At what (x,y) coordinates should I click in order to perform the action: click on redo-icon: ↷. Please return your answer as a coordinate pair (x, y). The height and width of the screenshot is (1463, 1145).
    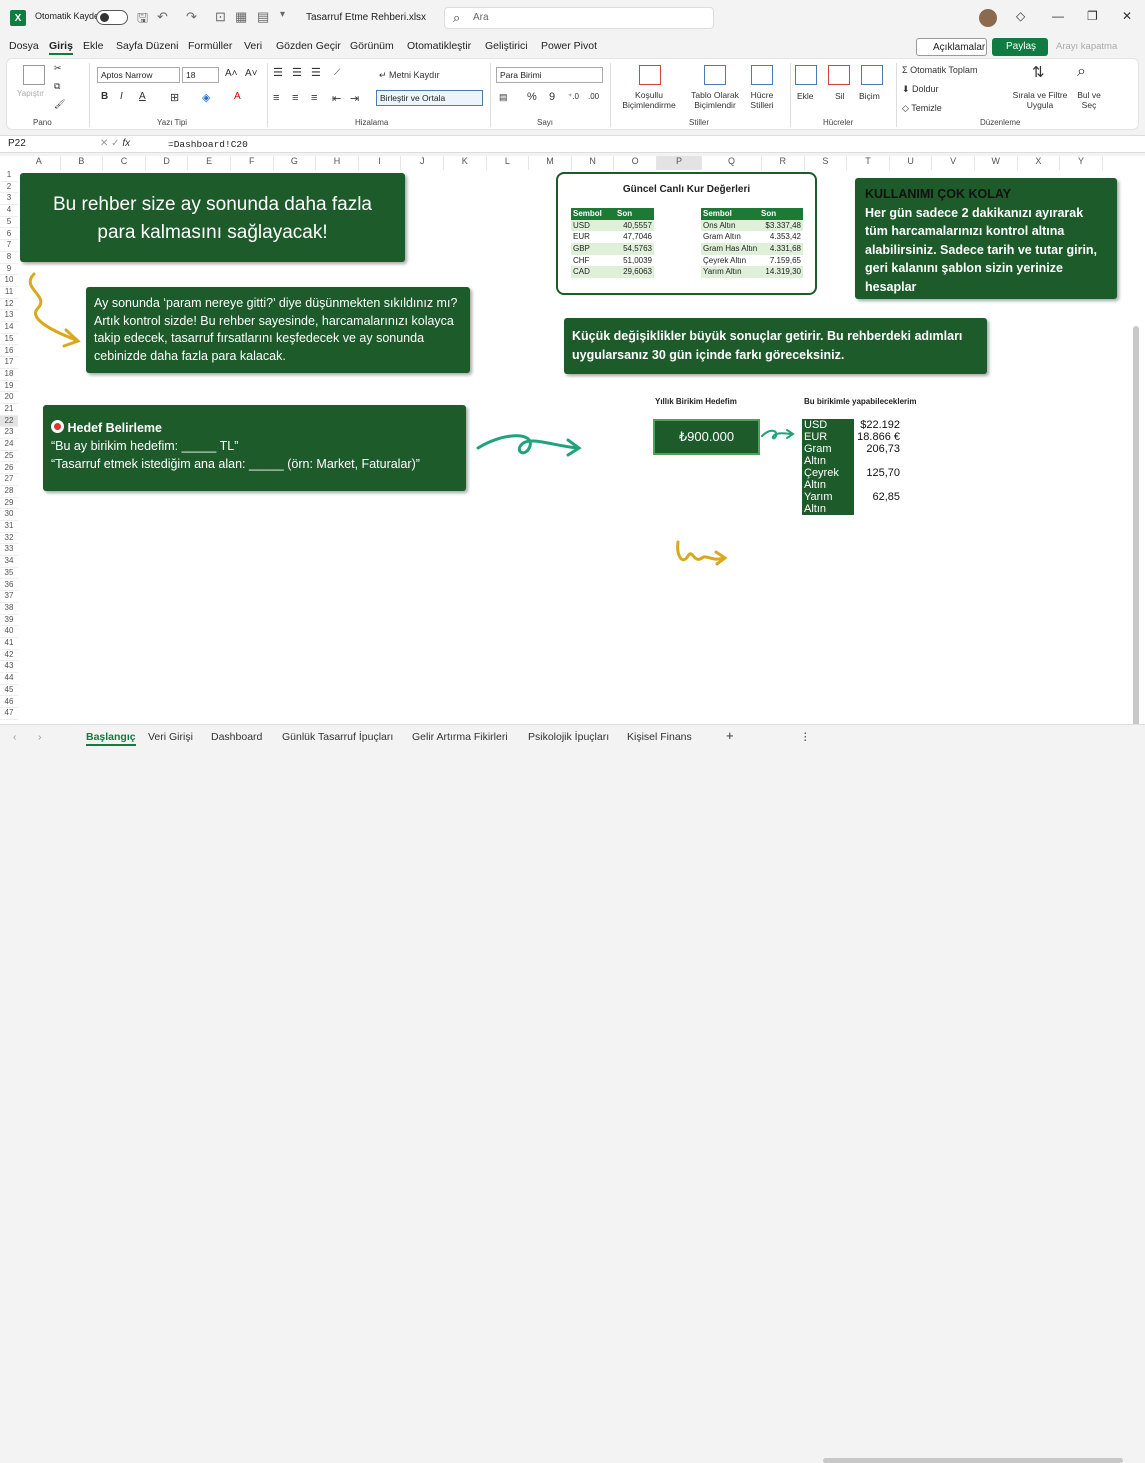
    Looking at the image, I should click on (191, 17).